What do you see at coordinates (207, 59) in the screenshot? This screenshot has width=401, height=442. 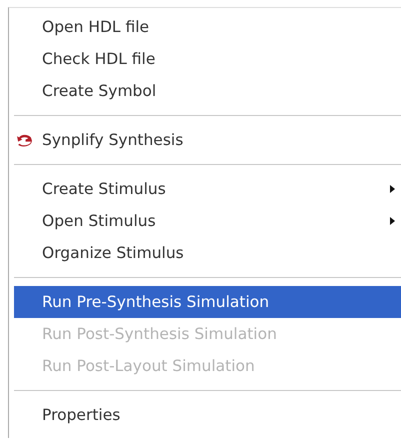 I see `menu-item: Check HDL file` at bounding box center [207, 59].